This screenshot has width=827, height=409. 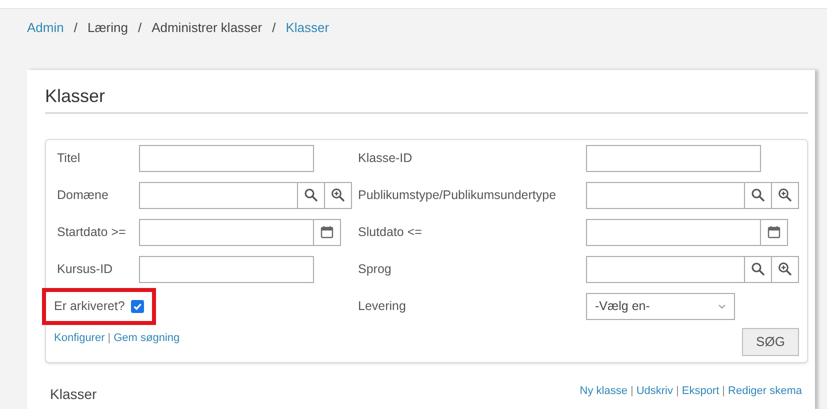 What do you see at coordinates (107, 28) in the screenshot?
I see `breadcrumb-item: Læring` at bounding box center [107, 28].